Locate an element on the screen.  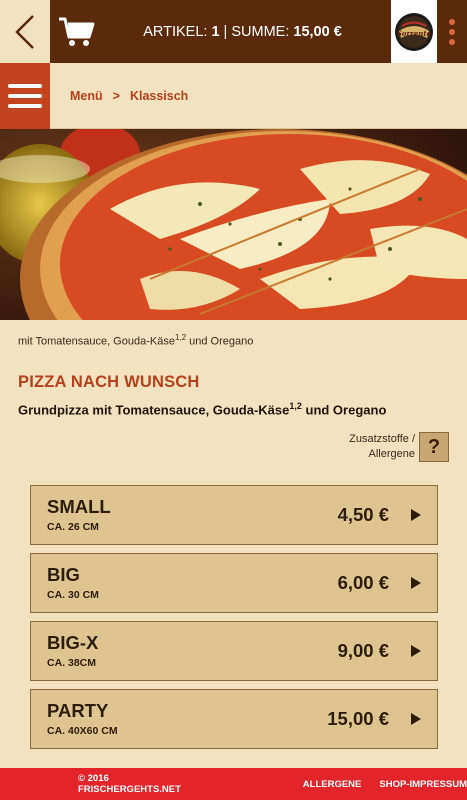
size-info: SMALL CA. 26 CM is located at coordinates (192, 514).